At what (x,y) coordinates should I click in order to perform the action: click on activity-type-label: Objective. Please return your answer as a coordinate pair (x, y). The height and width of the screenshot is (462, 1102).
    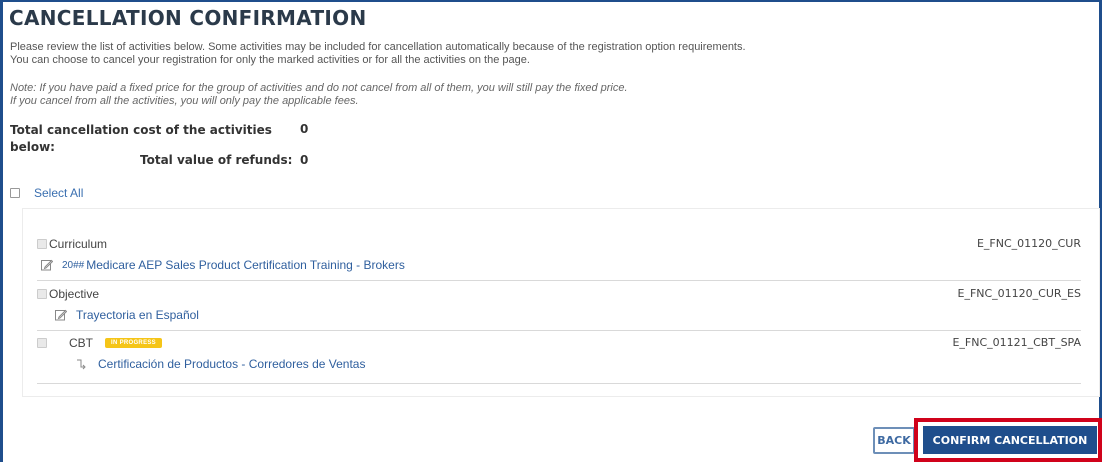
    Looking at the image, I should click on (74, 294).